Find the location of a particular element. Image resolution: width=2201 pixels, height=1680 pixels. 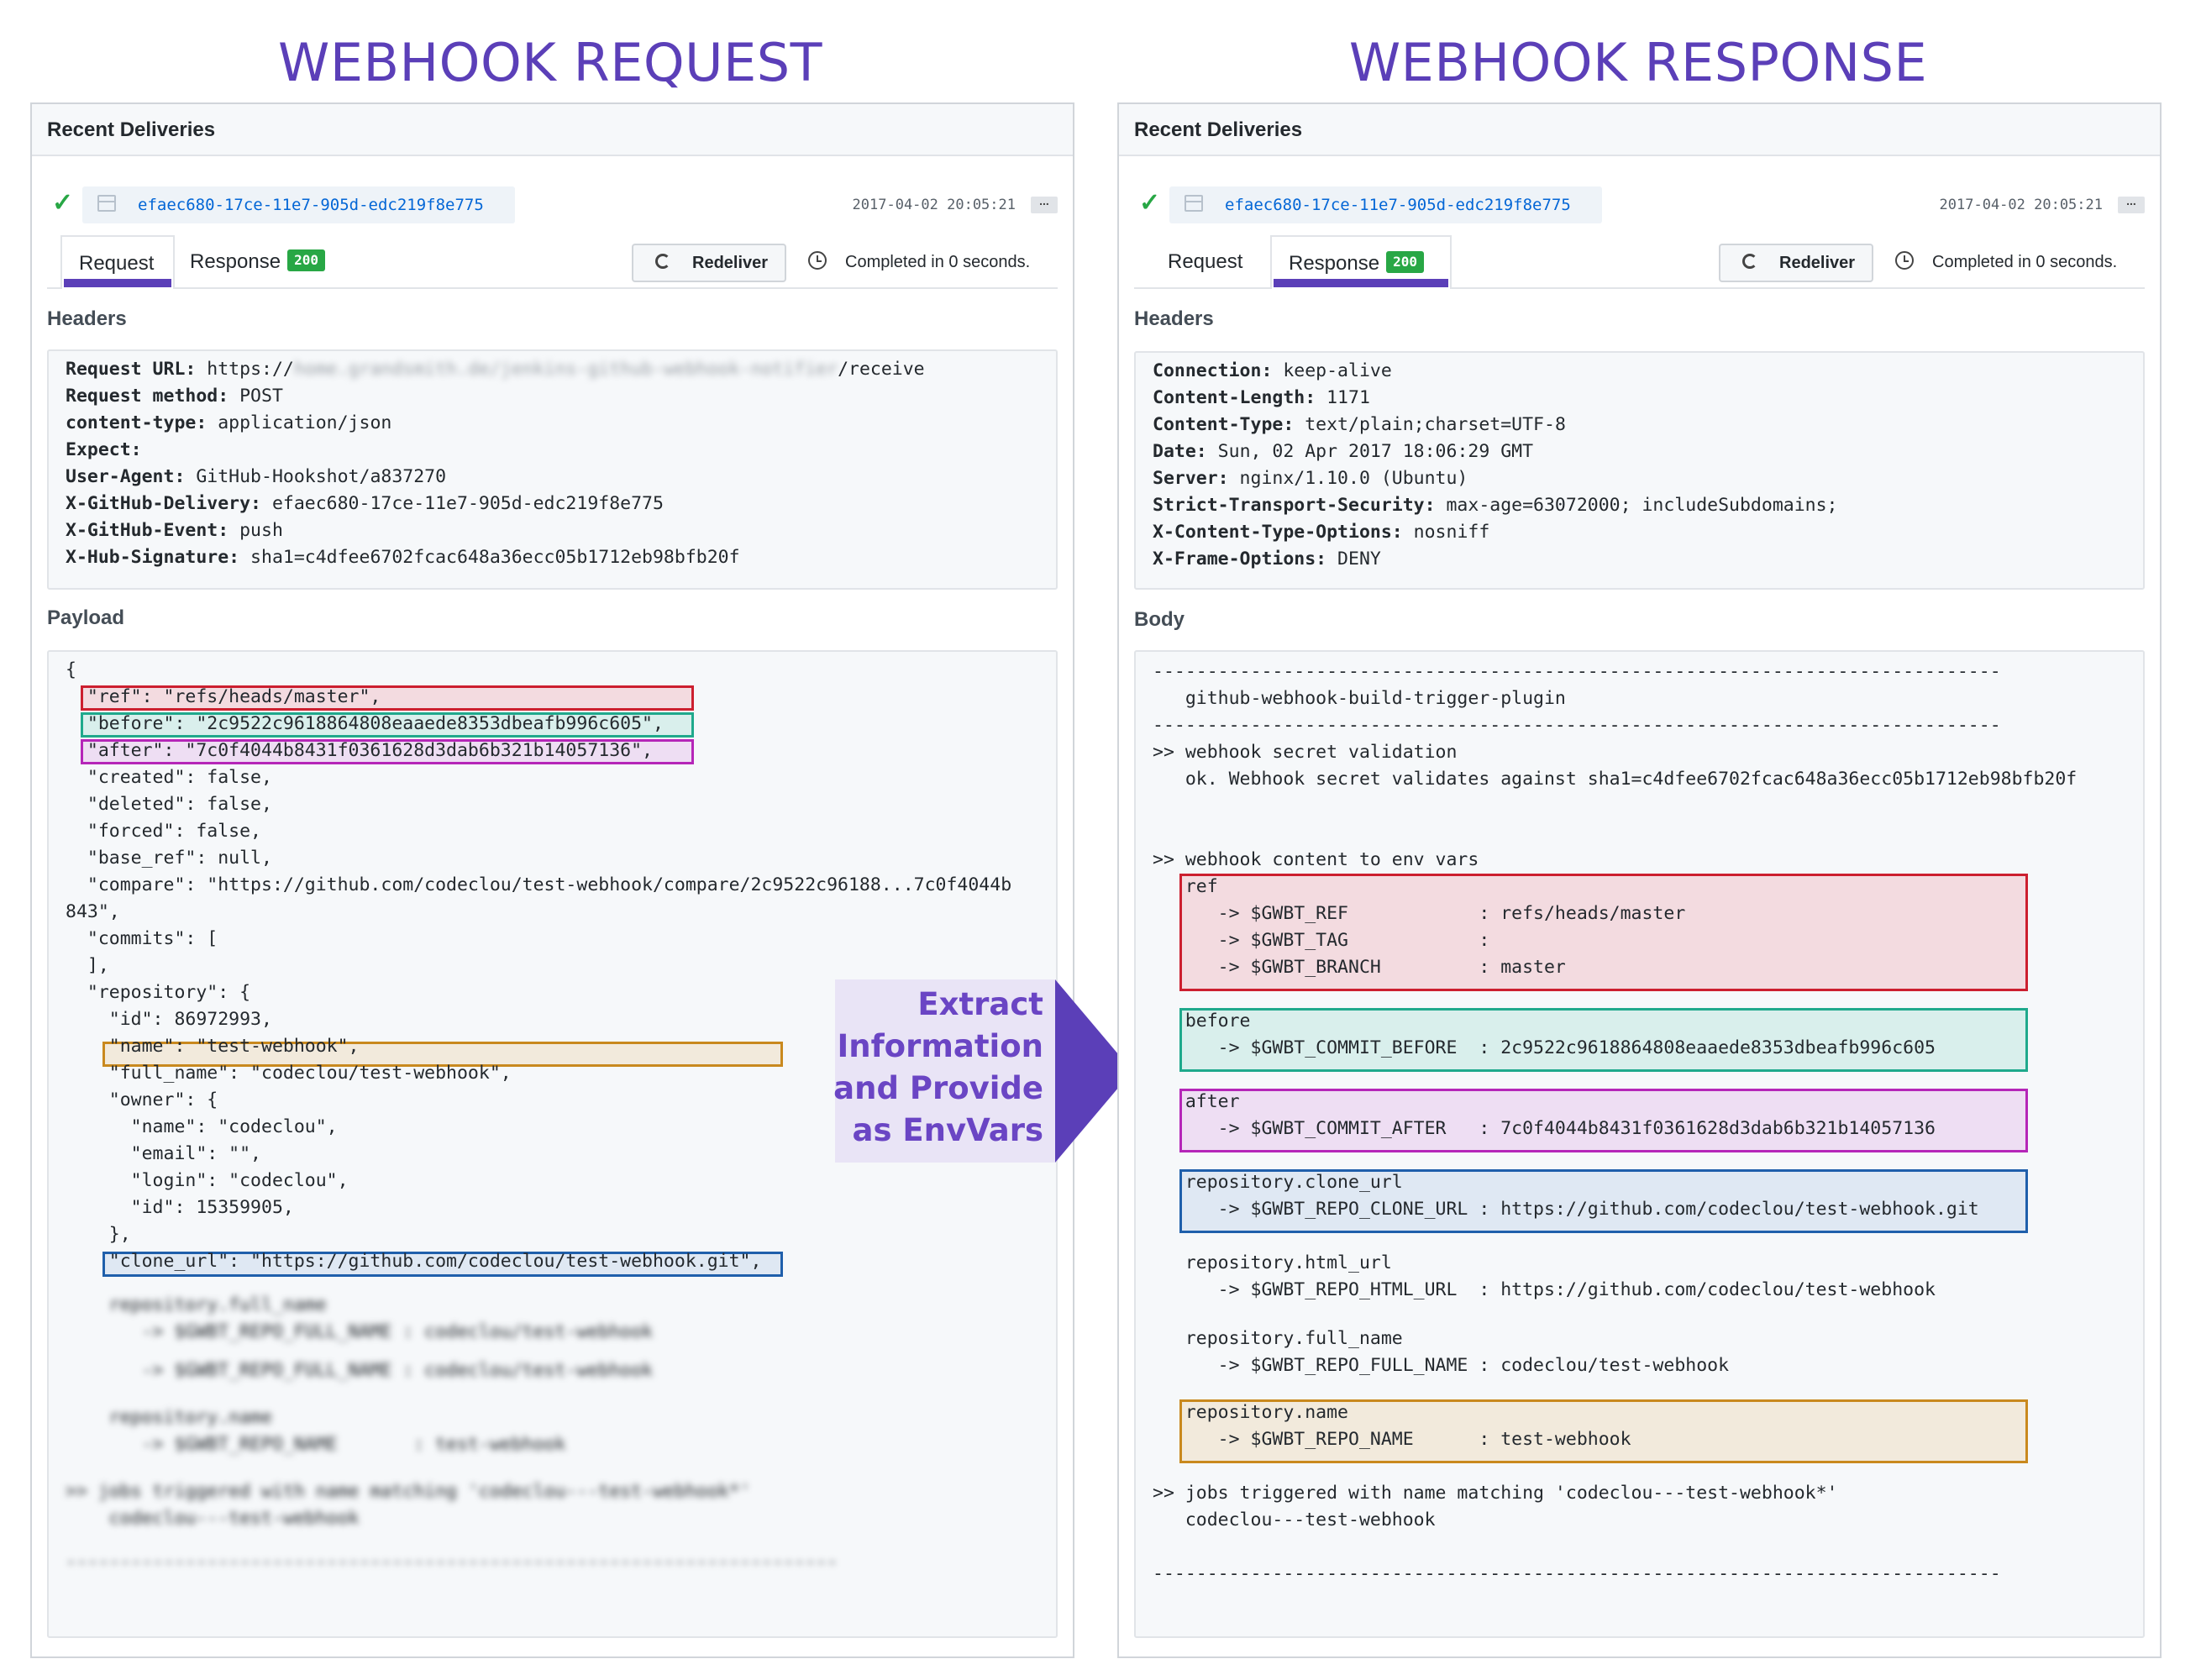

header-line: Connection: keep-alive is located at coordinates (1272, 371).